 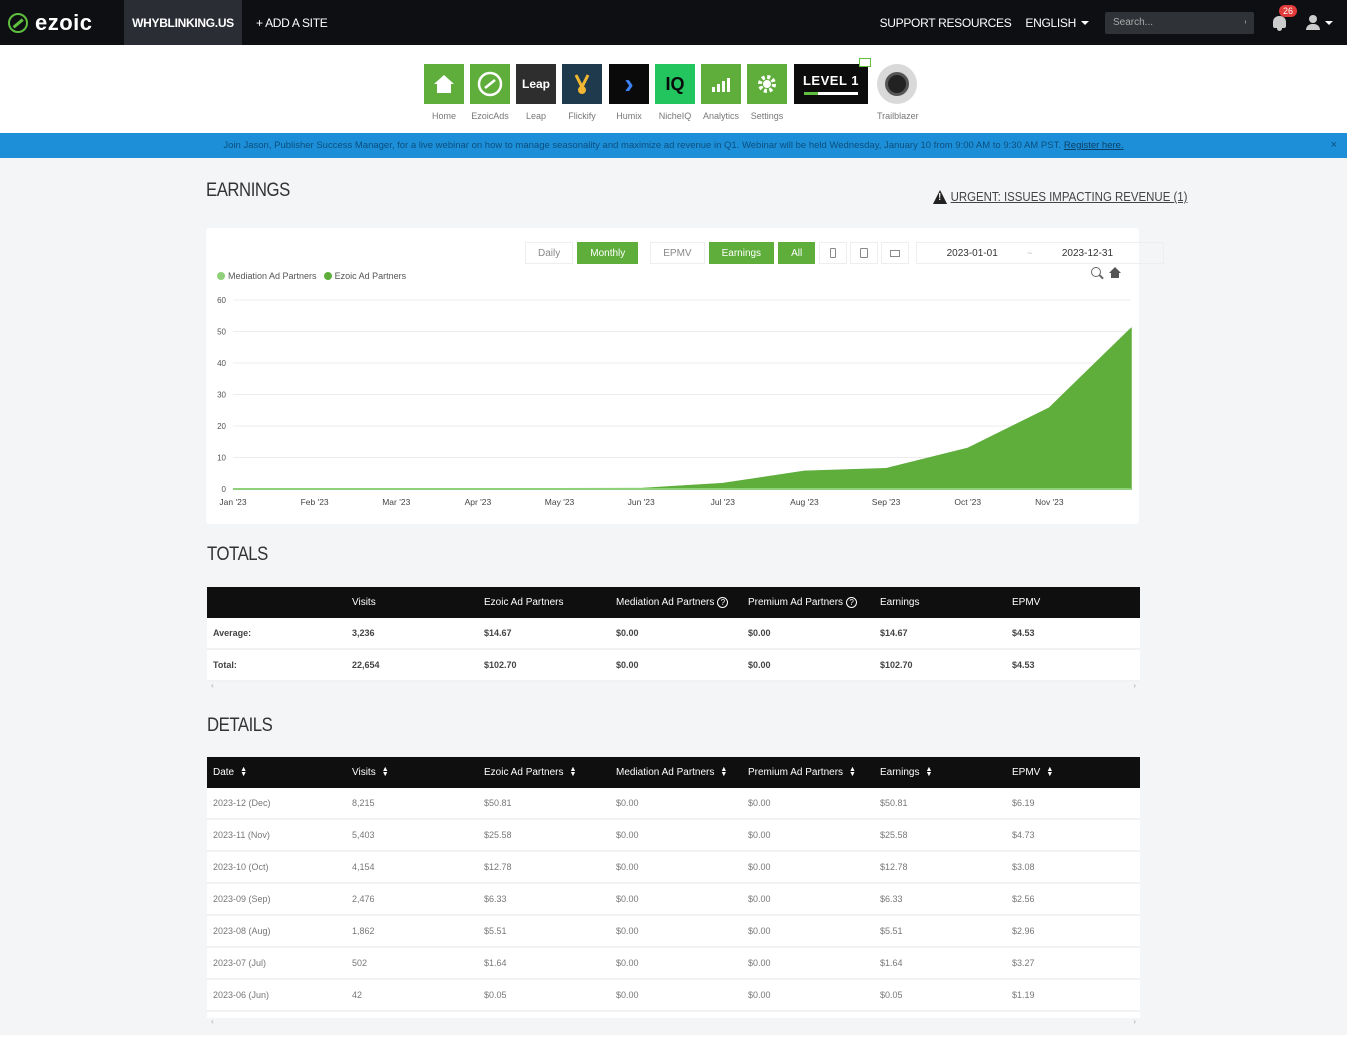 I want to click on site-selector-tab: WHYBLINKING.US, so click(x=183, y=22).